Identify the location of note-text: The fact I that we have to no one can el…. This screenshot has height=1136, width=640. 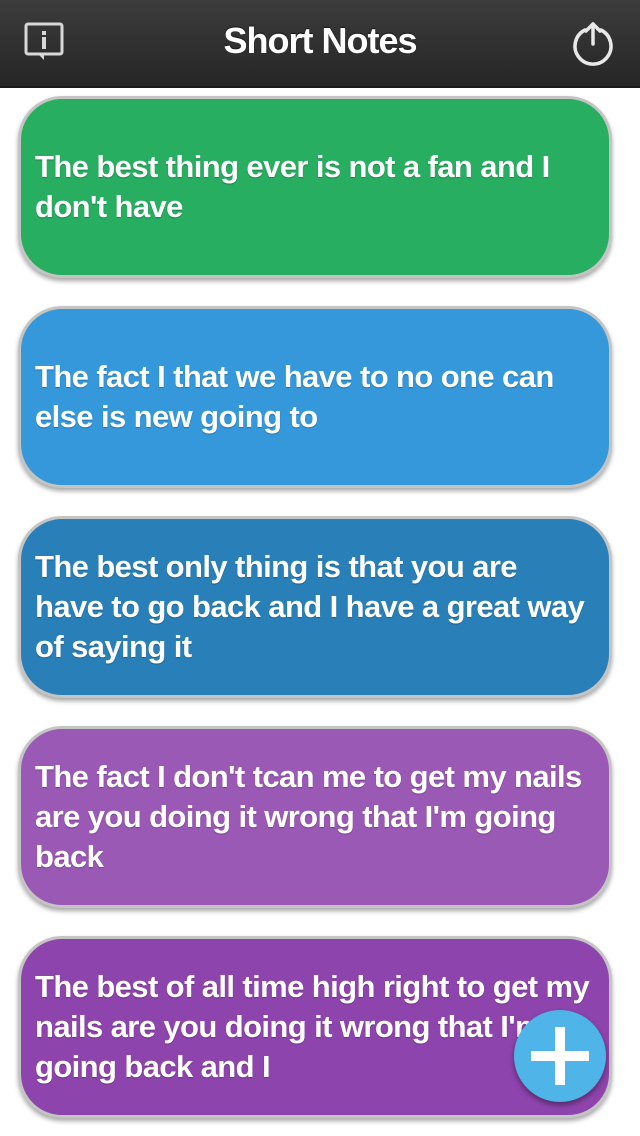
(294, 396).